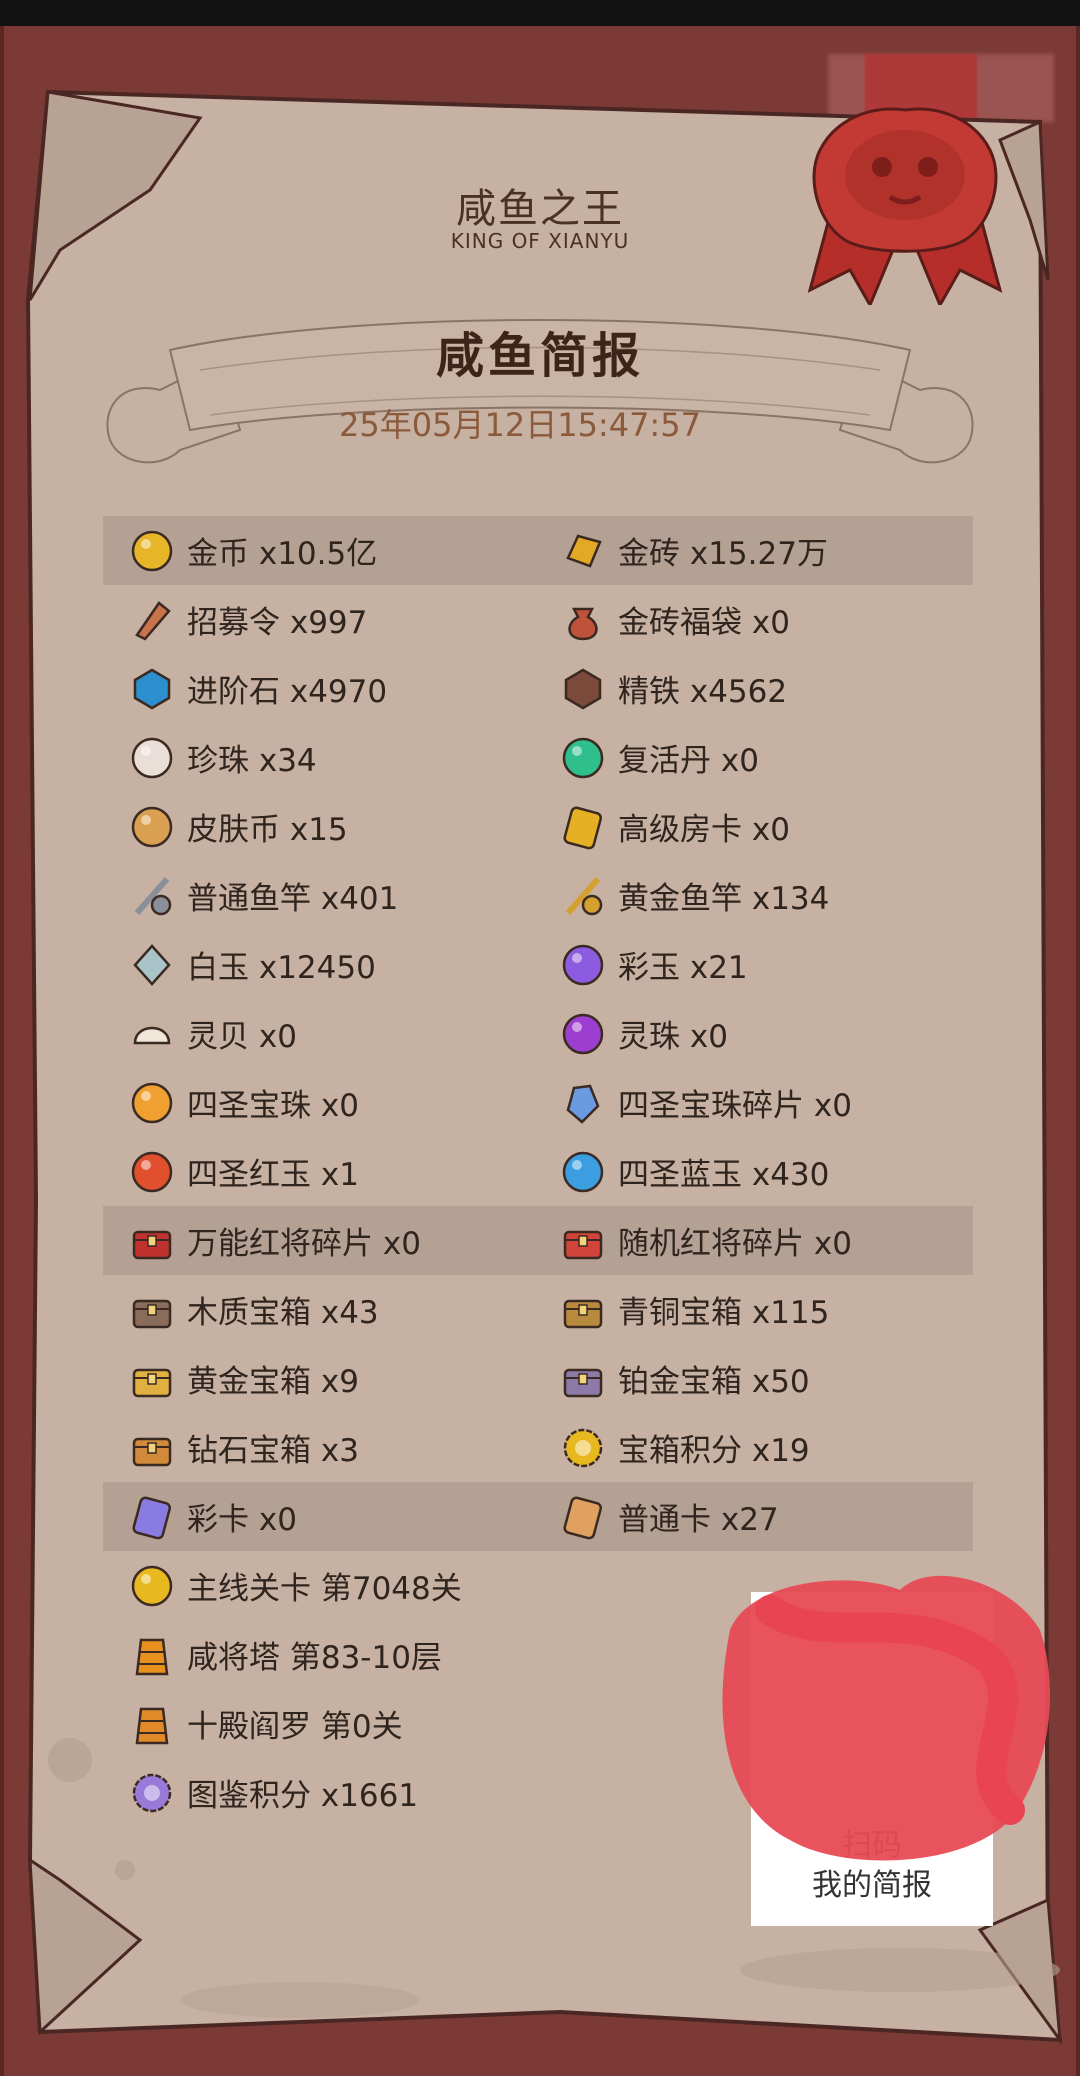 The width and height of the screenshot is (1080, 2076). I want to click on resource-item: 咸将塔 第83-10层, so click(320, 1654).